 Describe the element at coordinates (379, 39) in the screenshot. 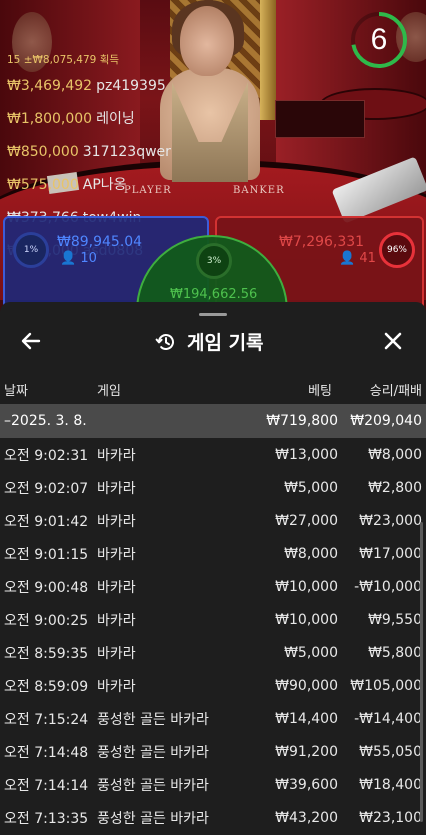

I see `timer-seconds: 6` at that location.